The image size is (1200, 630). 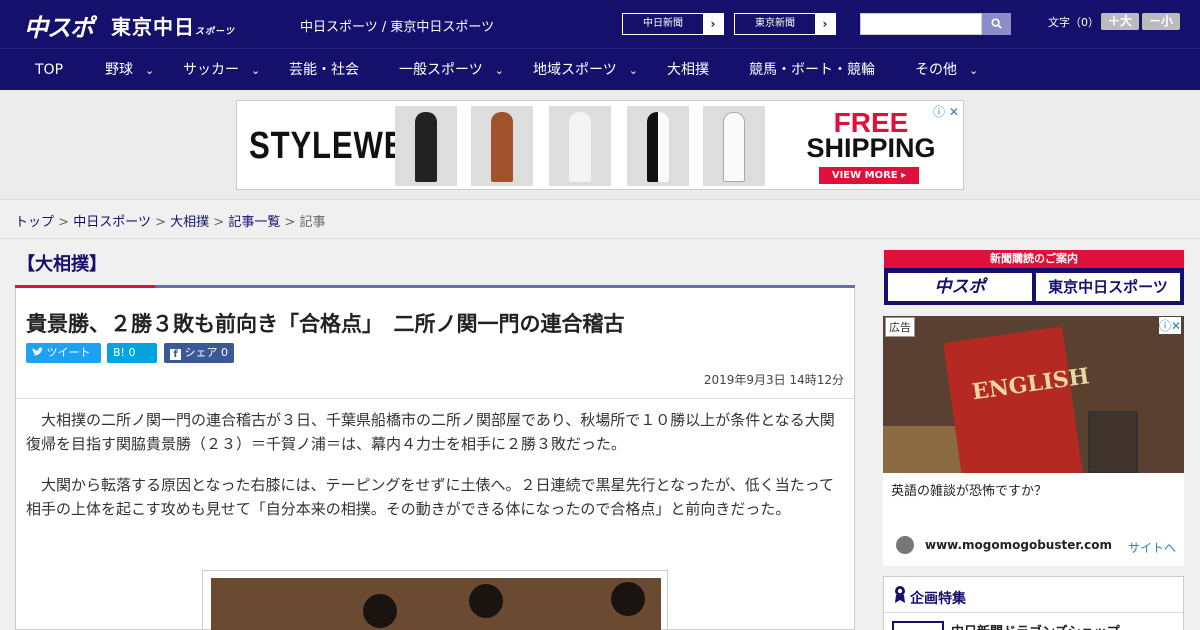 I want to click on article-date: 2019年9月3日 14時12分, so click(x=773, y=380).